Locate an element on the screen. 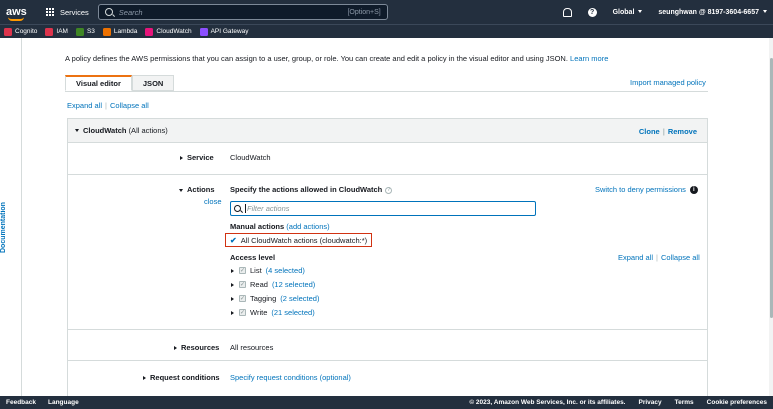  s3-icon is located at coordinates (79, 31).